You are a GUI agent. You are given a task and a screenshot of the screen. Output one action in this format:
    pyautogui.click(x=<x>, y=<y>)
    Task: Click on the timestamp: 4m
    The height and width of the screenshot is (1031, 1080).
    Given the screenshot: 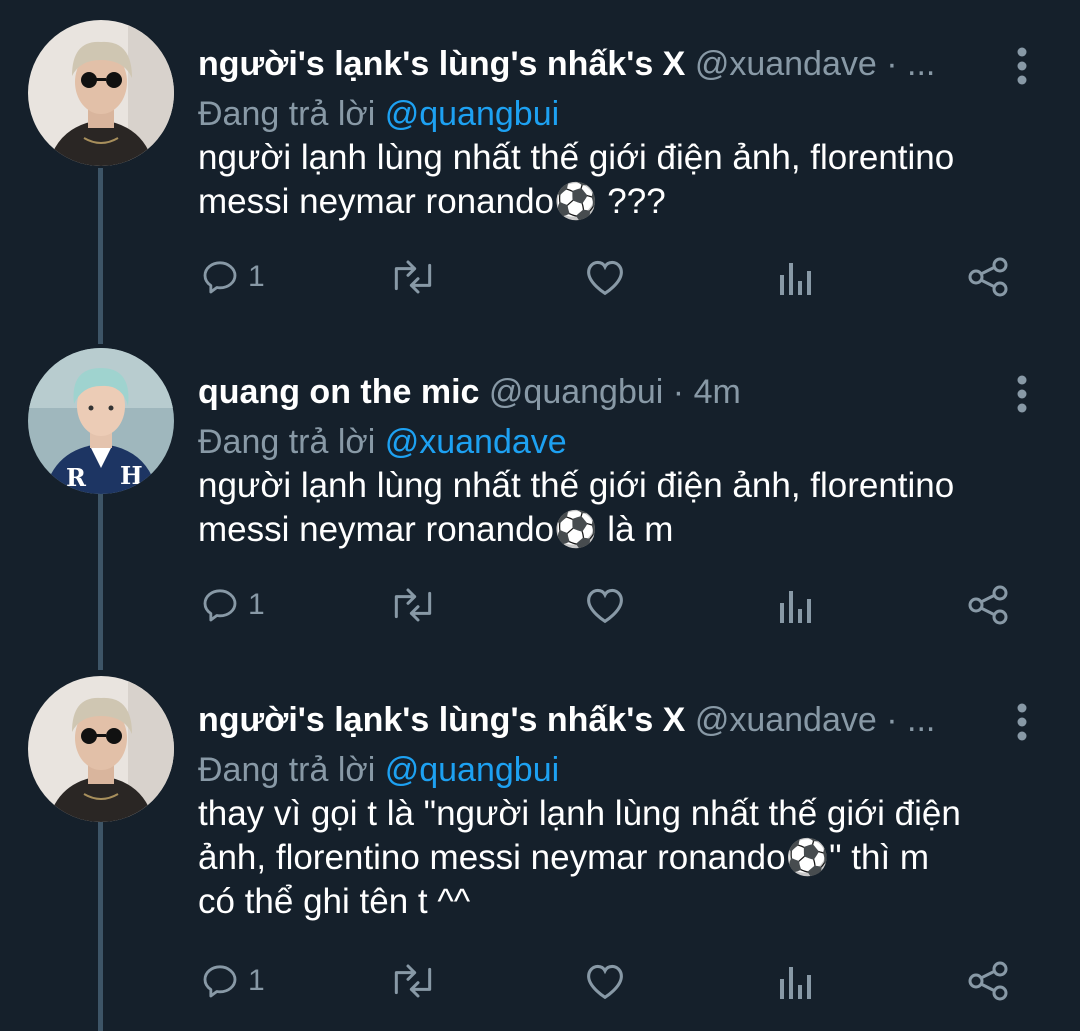 What is the action you would take?
    pyautogui.click(x=717, y=392)
    